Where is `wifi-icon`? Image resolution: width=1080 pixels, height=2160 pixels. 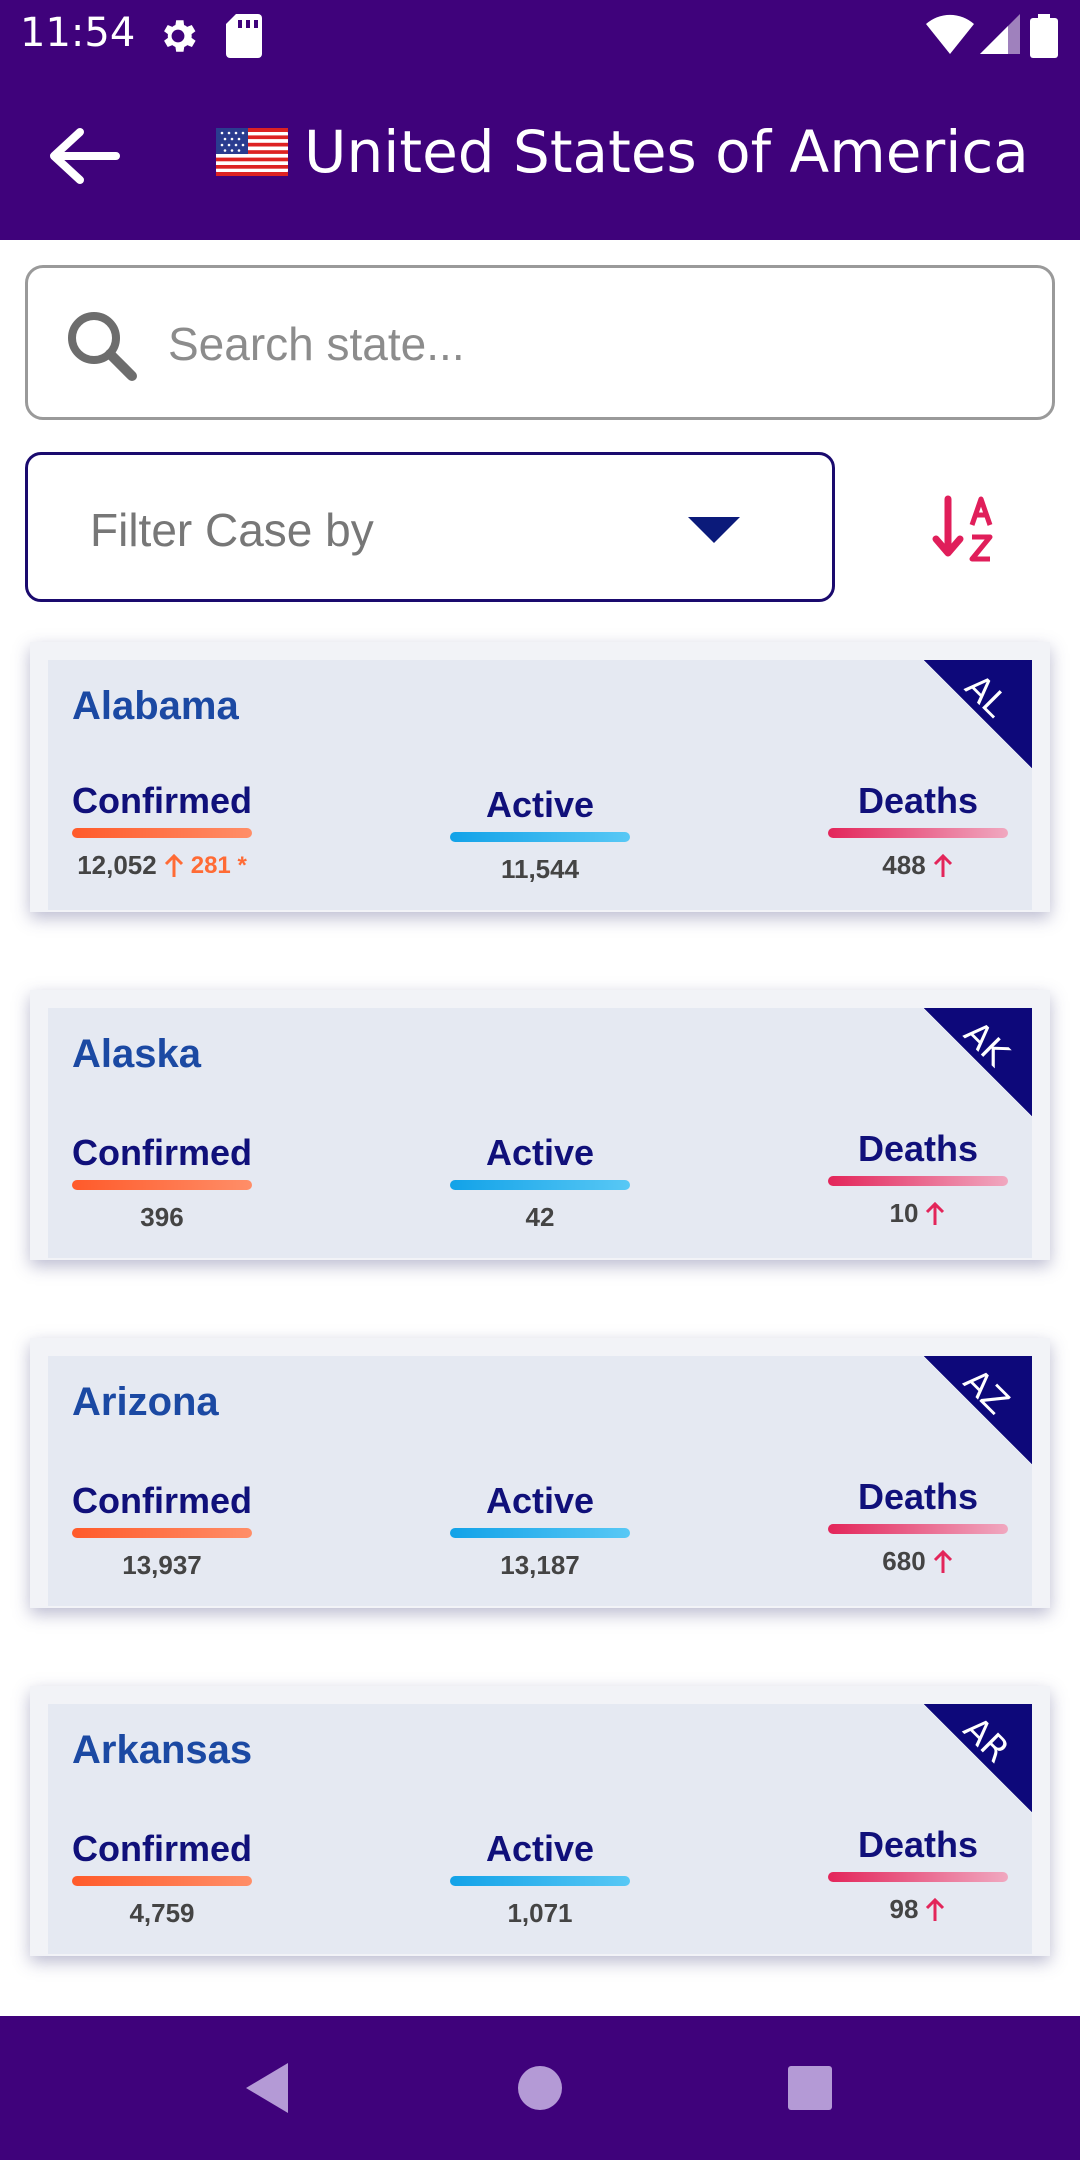
wifi-icon is located at coordinates (950, 34).